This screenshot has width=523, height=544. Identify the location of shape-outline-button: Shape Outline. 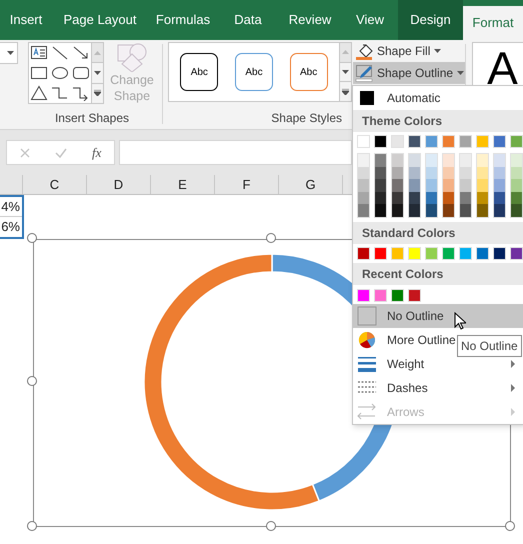
(409, 73).